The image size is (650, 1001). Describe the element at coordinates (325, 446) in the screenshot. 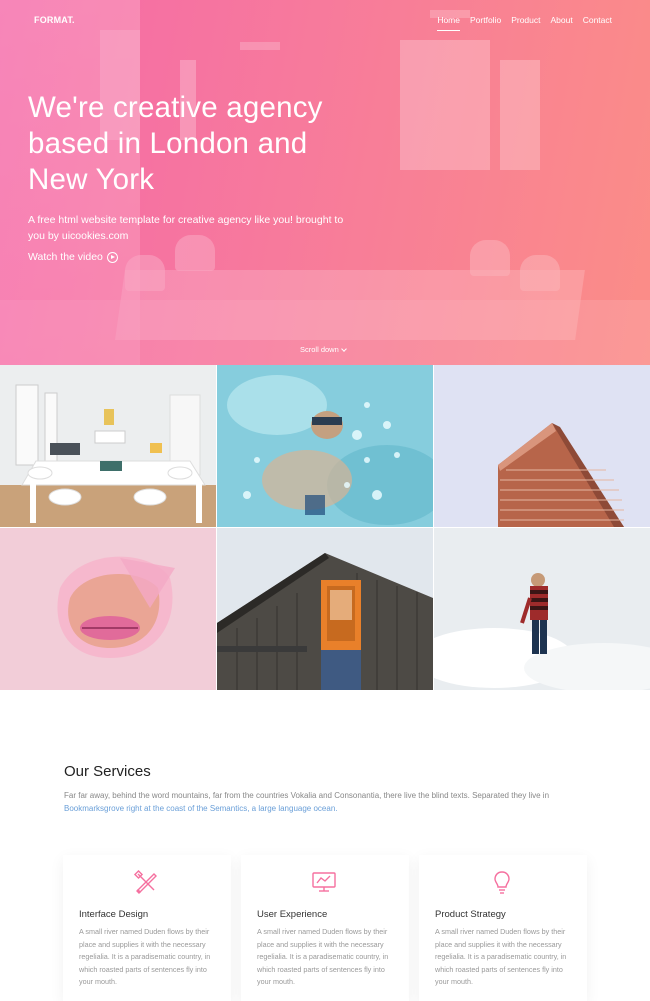

I see `gallery-item-swimmer` at that location.